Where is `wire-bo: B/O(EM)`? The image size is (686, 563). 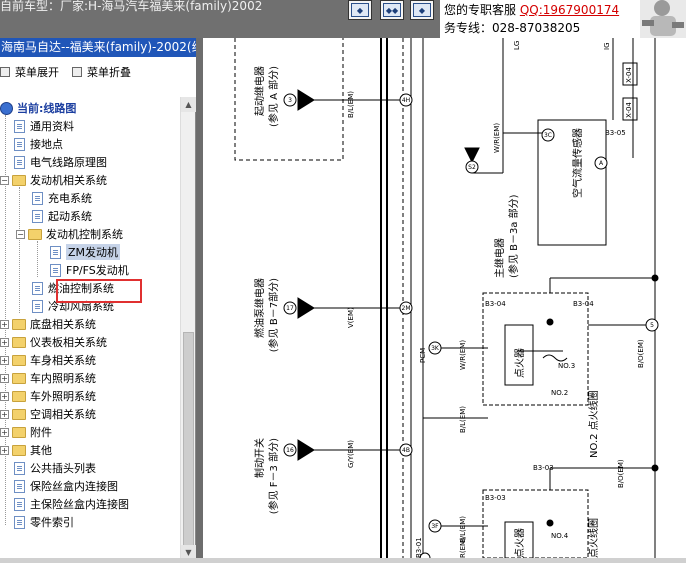 wire-bo: B/O(EM) is located at coordinates (641, 353).